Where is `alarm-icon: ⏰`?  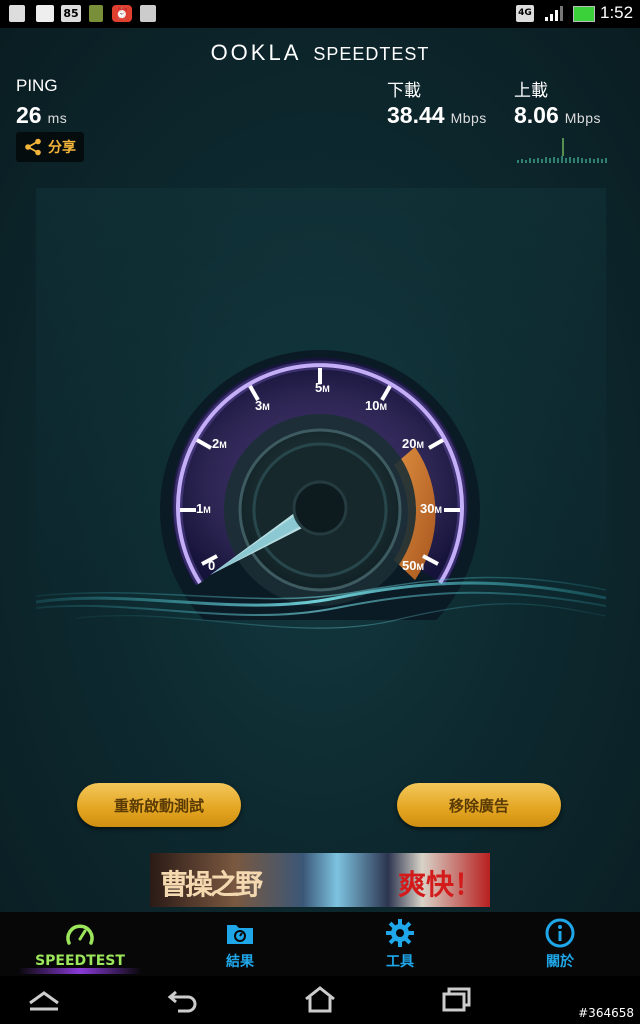
alarm-icon: ⏰ is located at coordinates (122, 13).